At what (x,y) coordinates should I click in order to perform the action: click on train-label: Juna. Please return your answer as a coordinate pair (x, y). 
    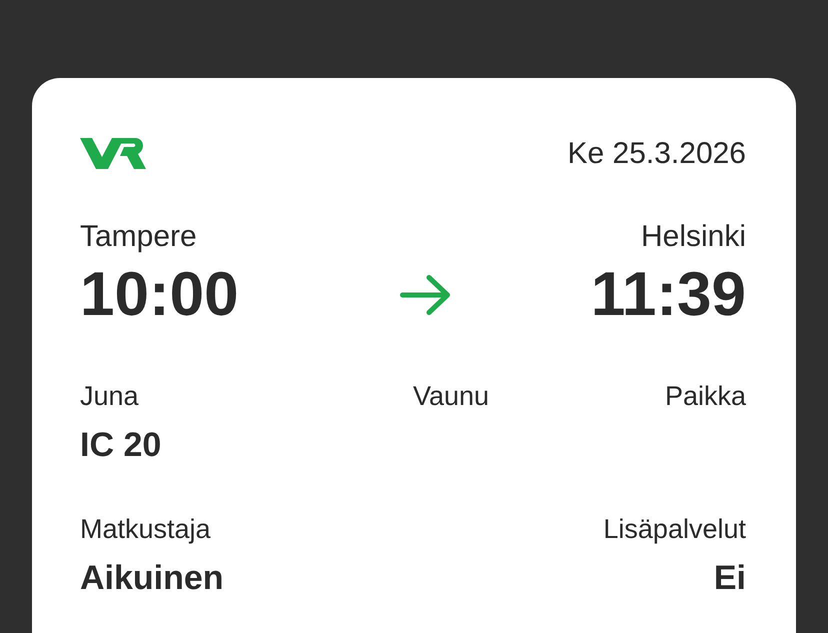
    Looking at the image, I should click on (110, 396).